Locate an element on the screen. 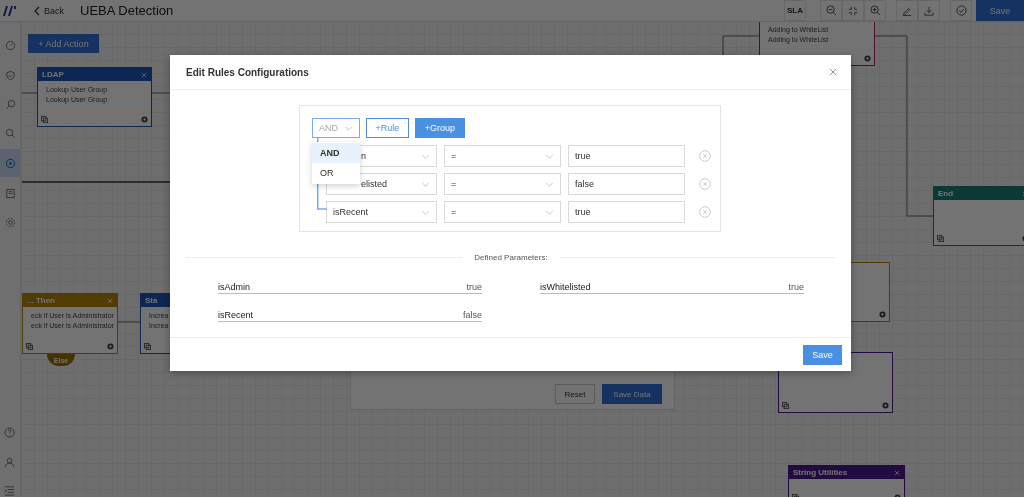 This screenshot has width=1024, height=497. combinator-select: AND is located at coordinates (336, 128).